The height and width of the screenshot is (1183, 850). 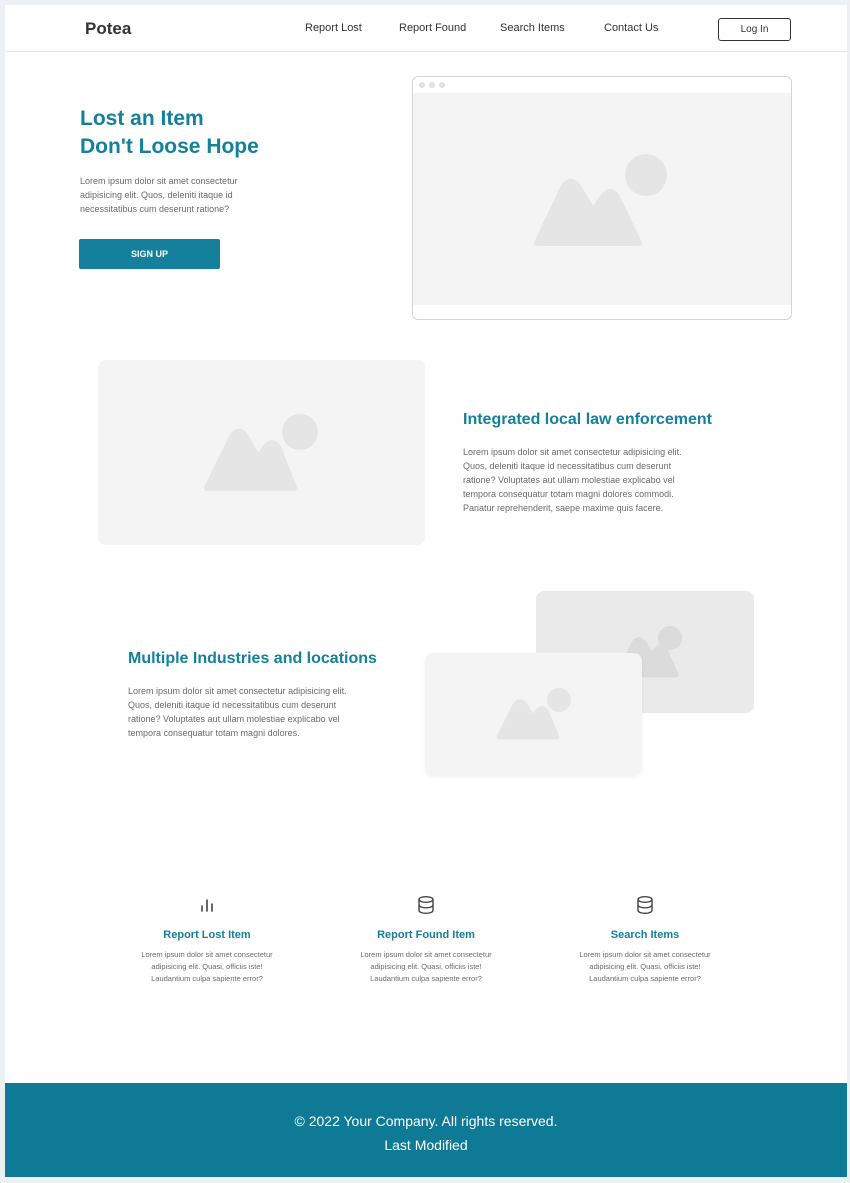 What do you see at coordinates (426, 935) in the screenshot?
I see `feature-title: Report Found Item` at bounding box center [426, 935].